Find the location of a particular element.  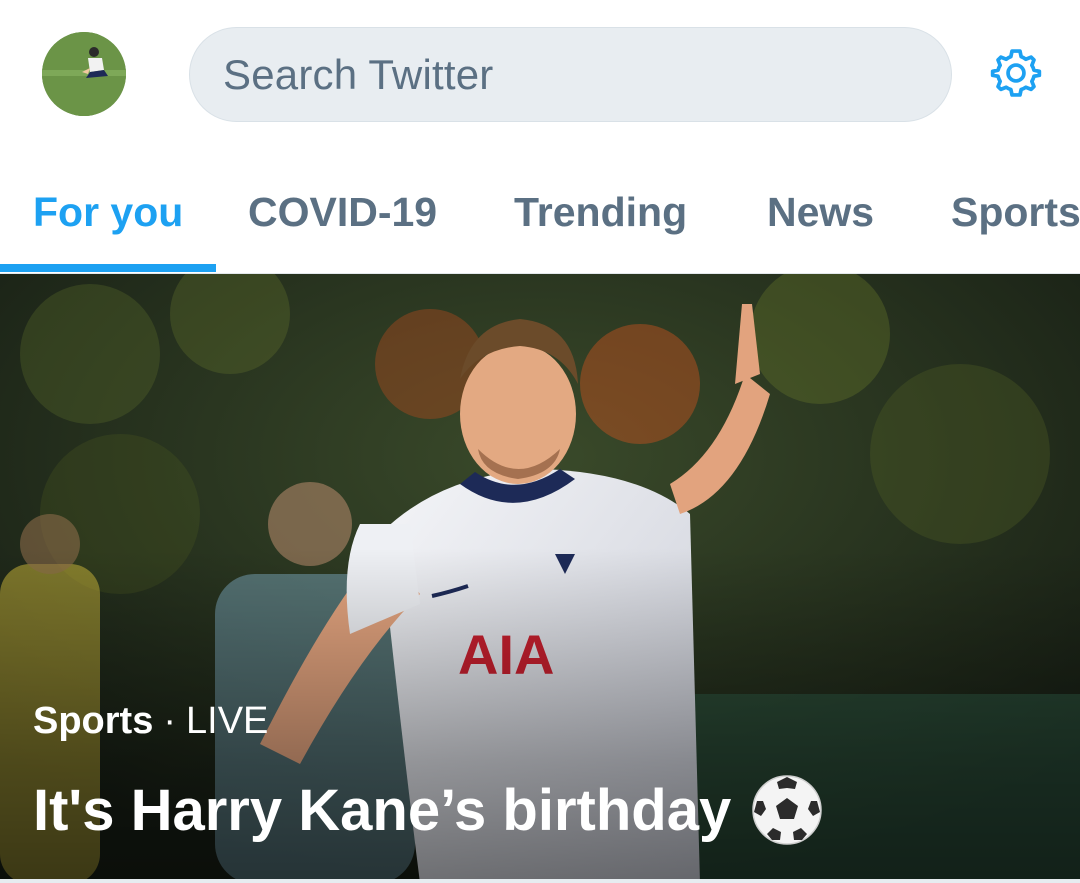

divider is located at coordinates (540, 881).